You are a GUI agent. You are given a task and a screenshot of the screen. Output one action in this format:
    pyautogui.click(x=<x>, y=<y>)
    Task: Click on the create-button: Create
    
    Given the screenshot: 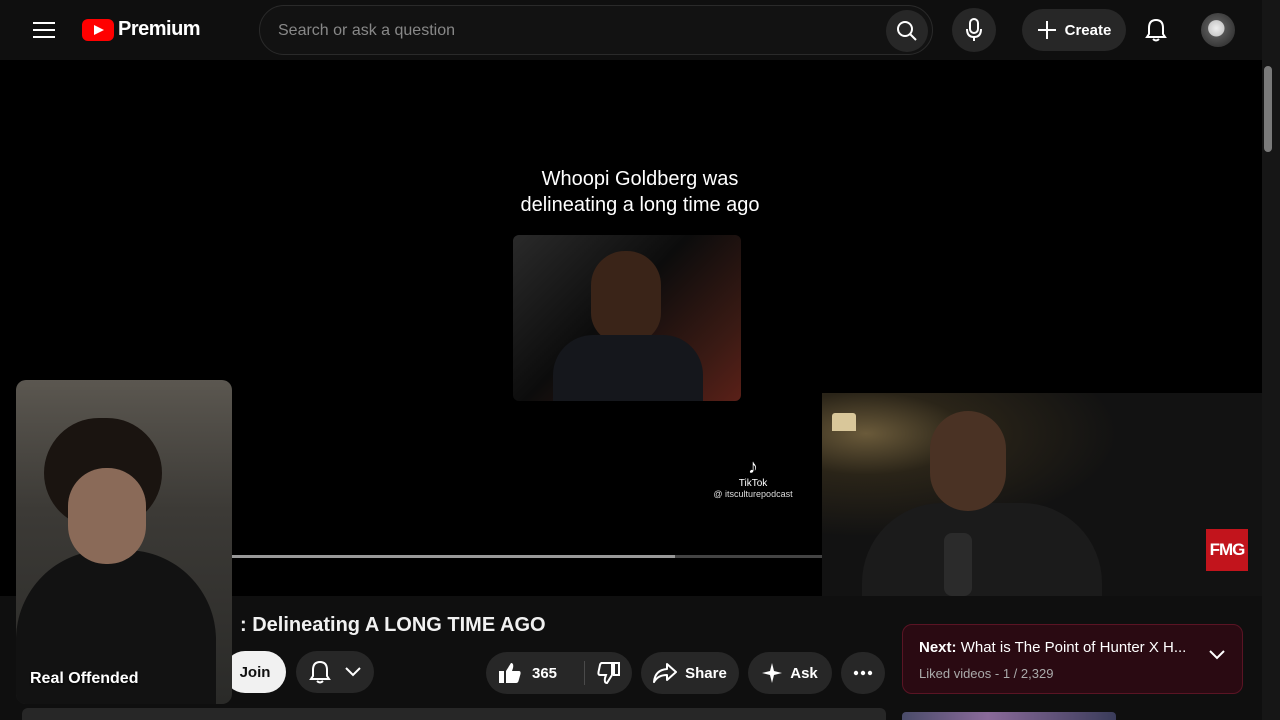 What is the action you would take?
    pyautogui.click(x=1074, y=30)
    